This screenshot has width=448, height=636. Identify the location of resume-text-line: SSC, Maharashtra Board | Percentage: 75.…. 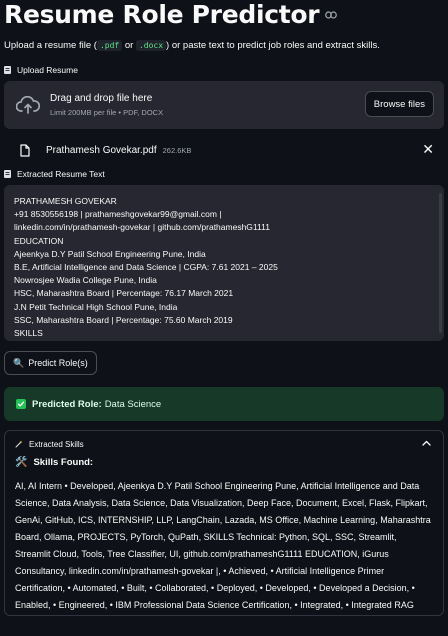
(123, 319).